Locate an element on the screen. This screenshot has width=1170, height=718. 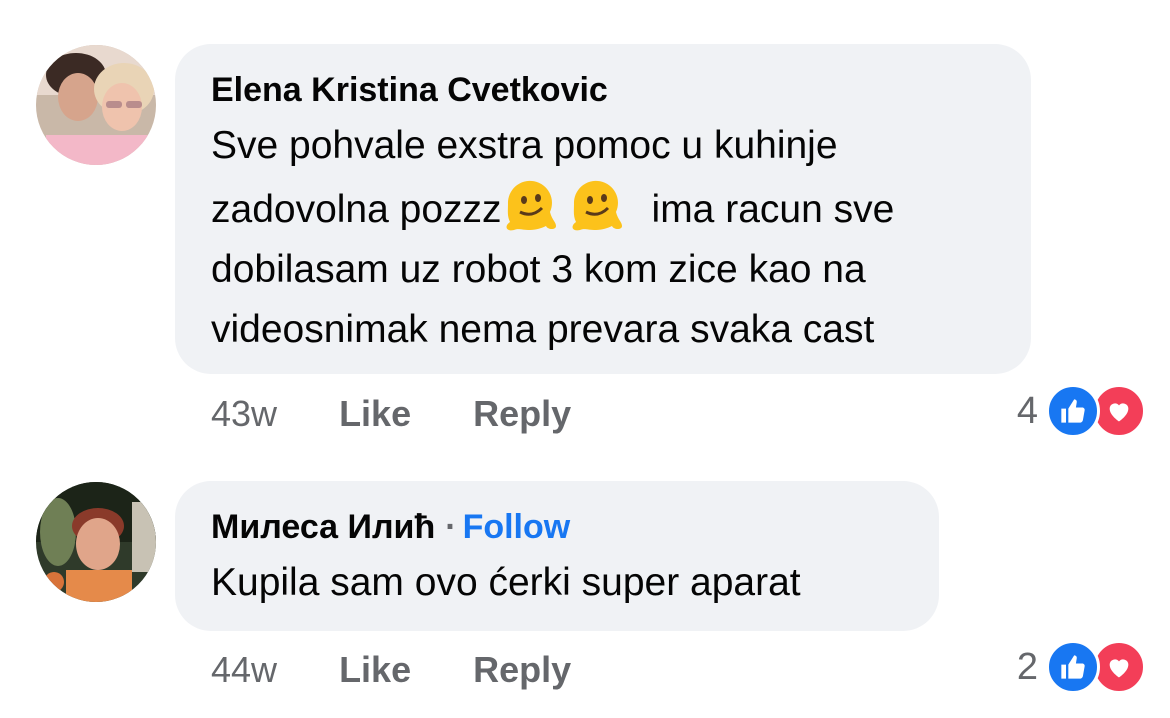
comment-author: Милеса Илић is located at coordinates (323, 527).